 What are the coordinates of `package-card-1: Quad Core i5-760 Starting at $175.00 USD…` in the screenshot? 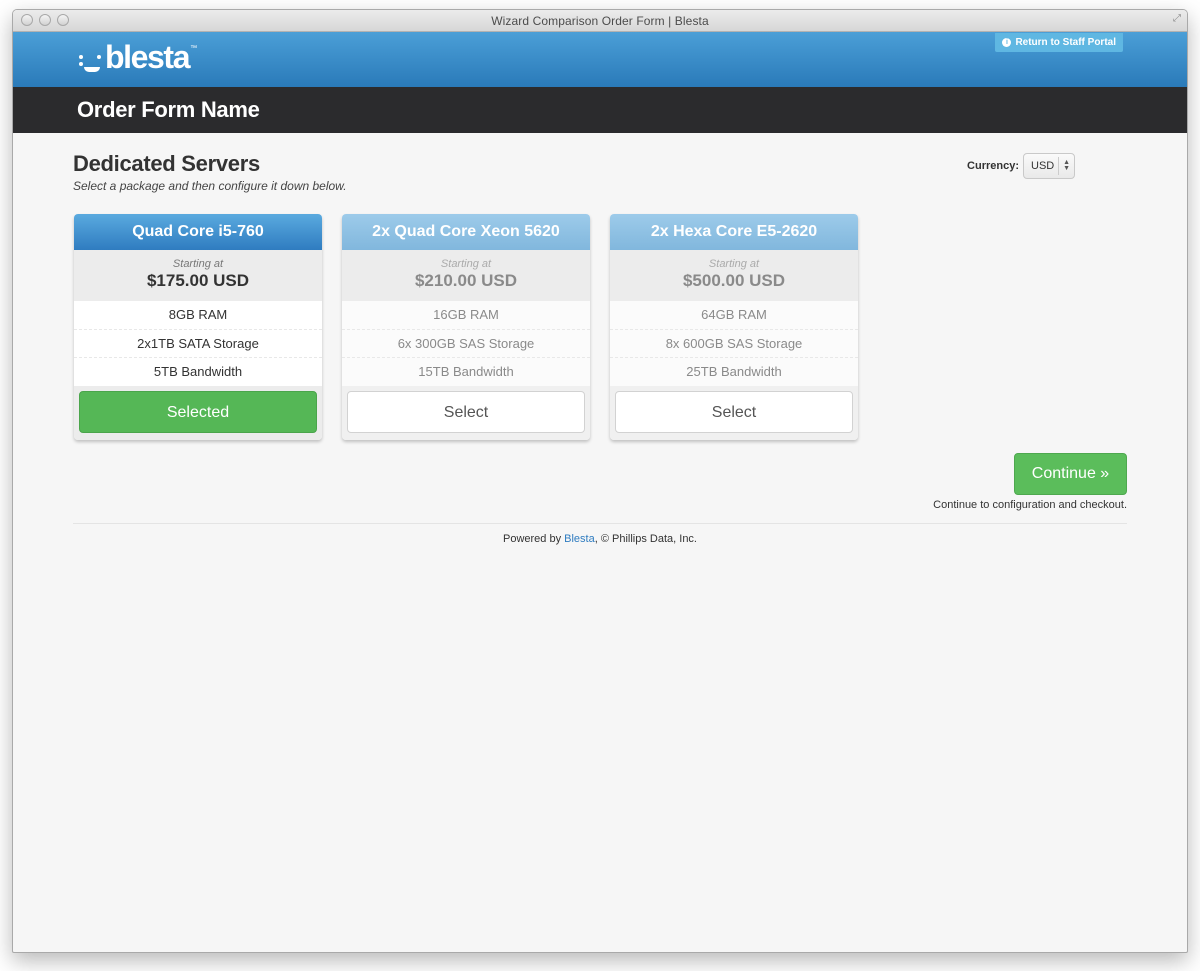 It's located at (198, 327).